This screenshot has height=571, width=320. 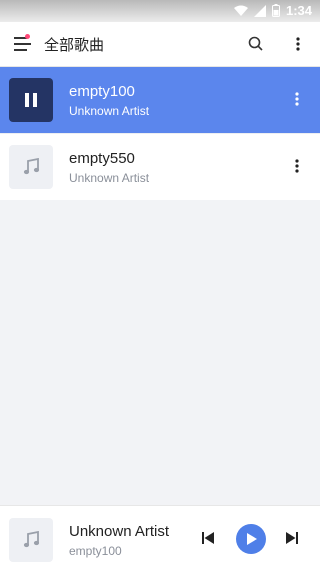 I want to click on pause-icon, so click(x=31, y=100).